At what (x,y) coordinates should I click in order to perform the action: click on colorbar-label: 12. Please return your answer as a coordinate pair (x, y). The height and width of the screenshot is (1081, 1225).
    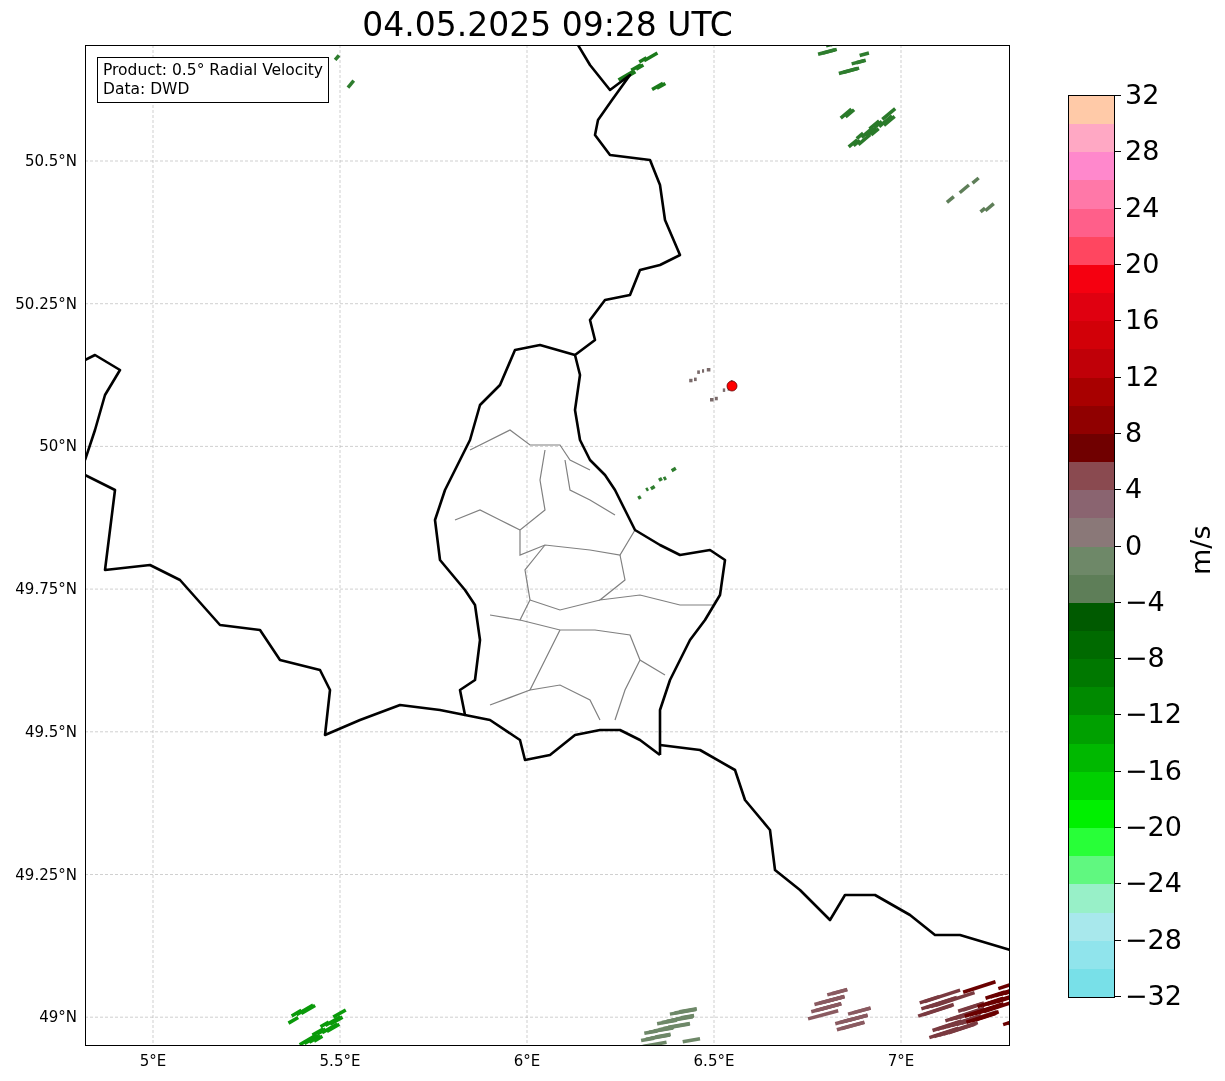
    Looking at the image, I should click on (1137, 376).